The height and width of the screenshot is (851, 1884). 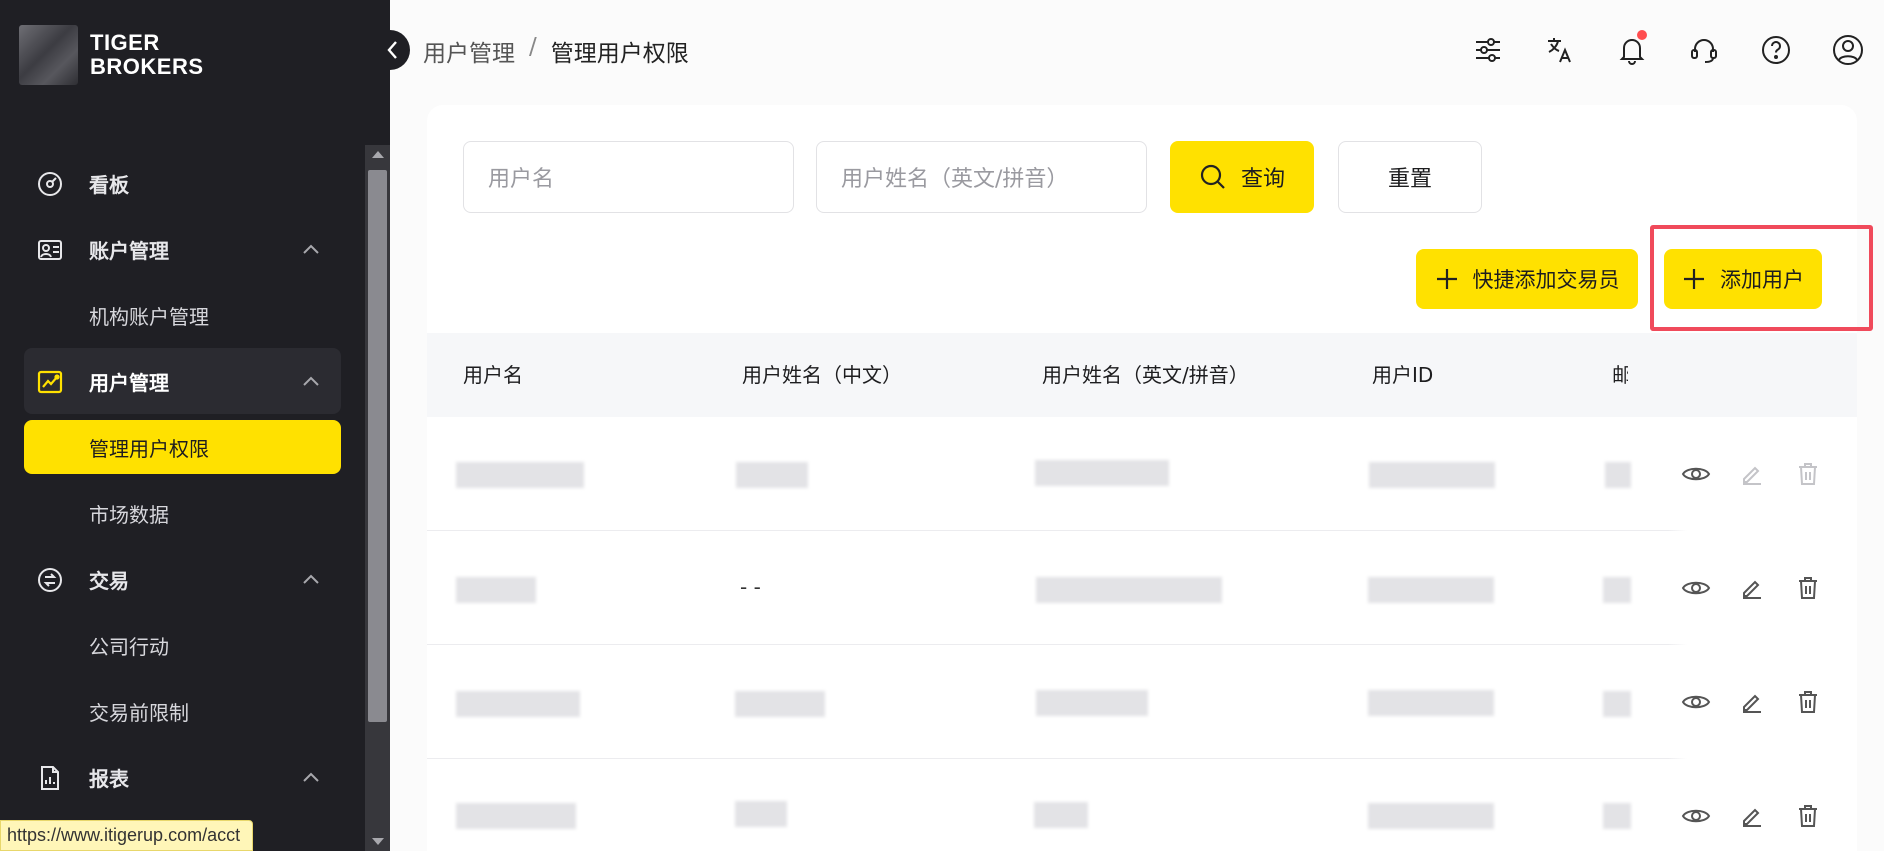 I want to click on notification-bell-icon, so click(x=1632, y=50).